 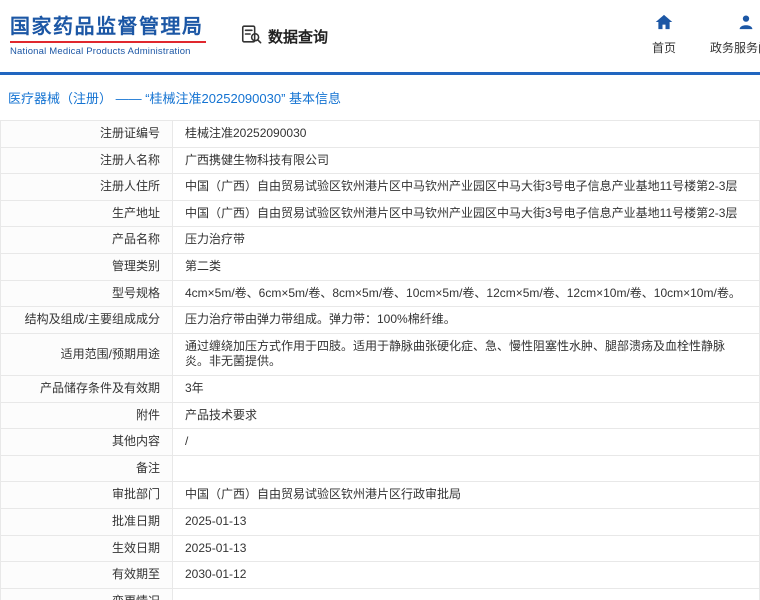 I want to click on field-label: 产品名称, so click(x=86, y=240).